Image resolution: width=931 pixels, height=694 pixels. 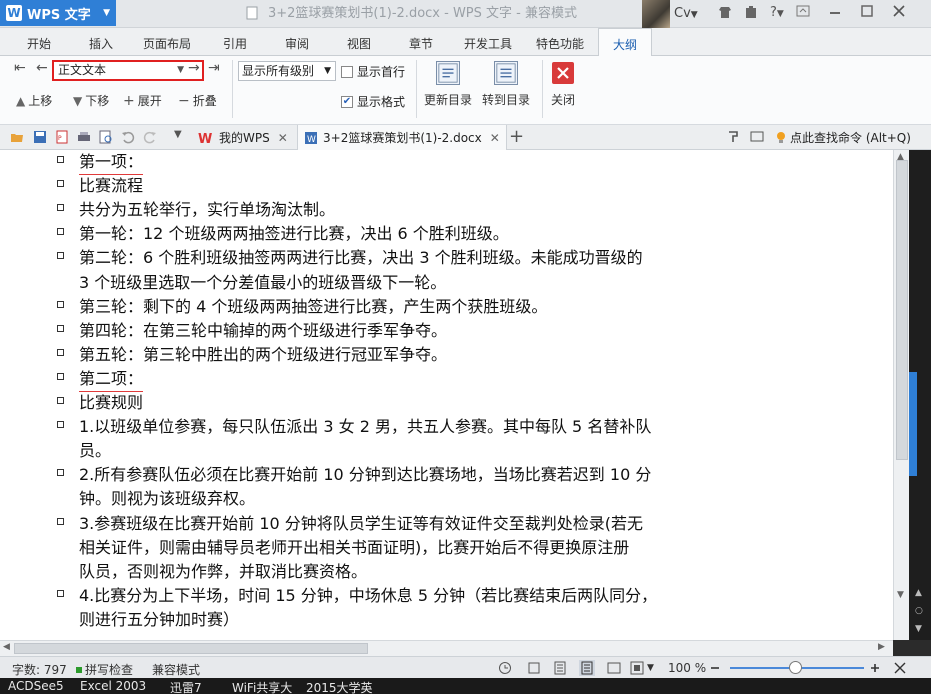 I want to click on tab-my-wps: W 我的WPS ✕, so click(x=243, y=137).